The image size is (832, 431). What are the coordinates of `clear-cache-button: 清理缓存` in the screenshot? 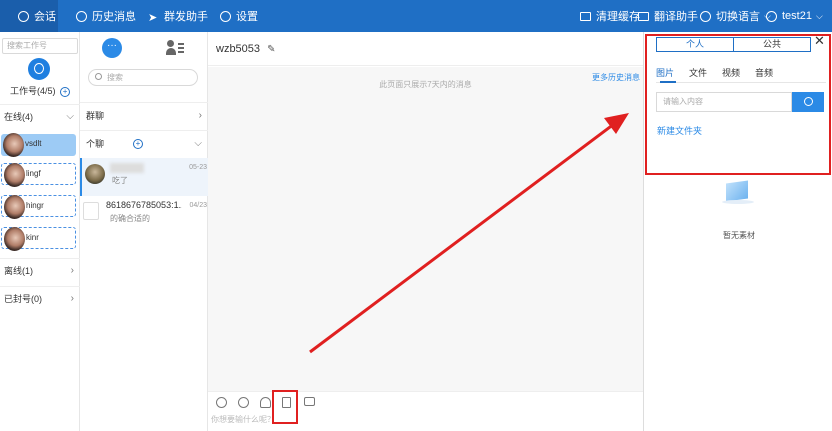 It's located at (610, 16).